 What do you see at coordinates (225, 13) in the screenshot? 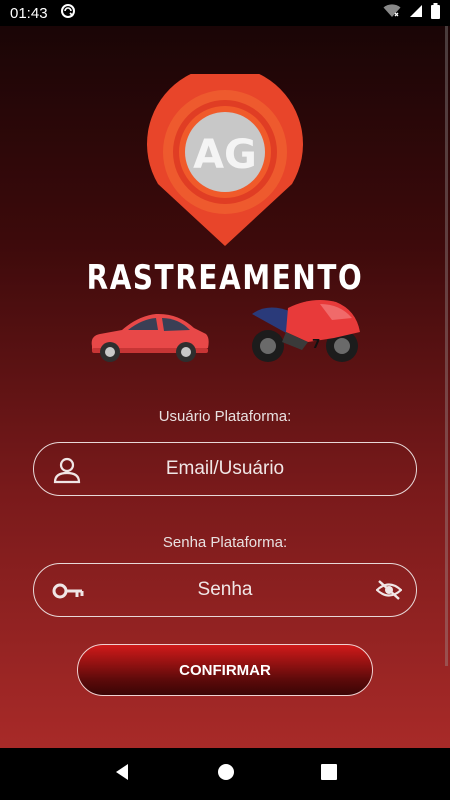
I see `status-bar: 01:43` at bounding box center [225, 13].